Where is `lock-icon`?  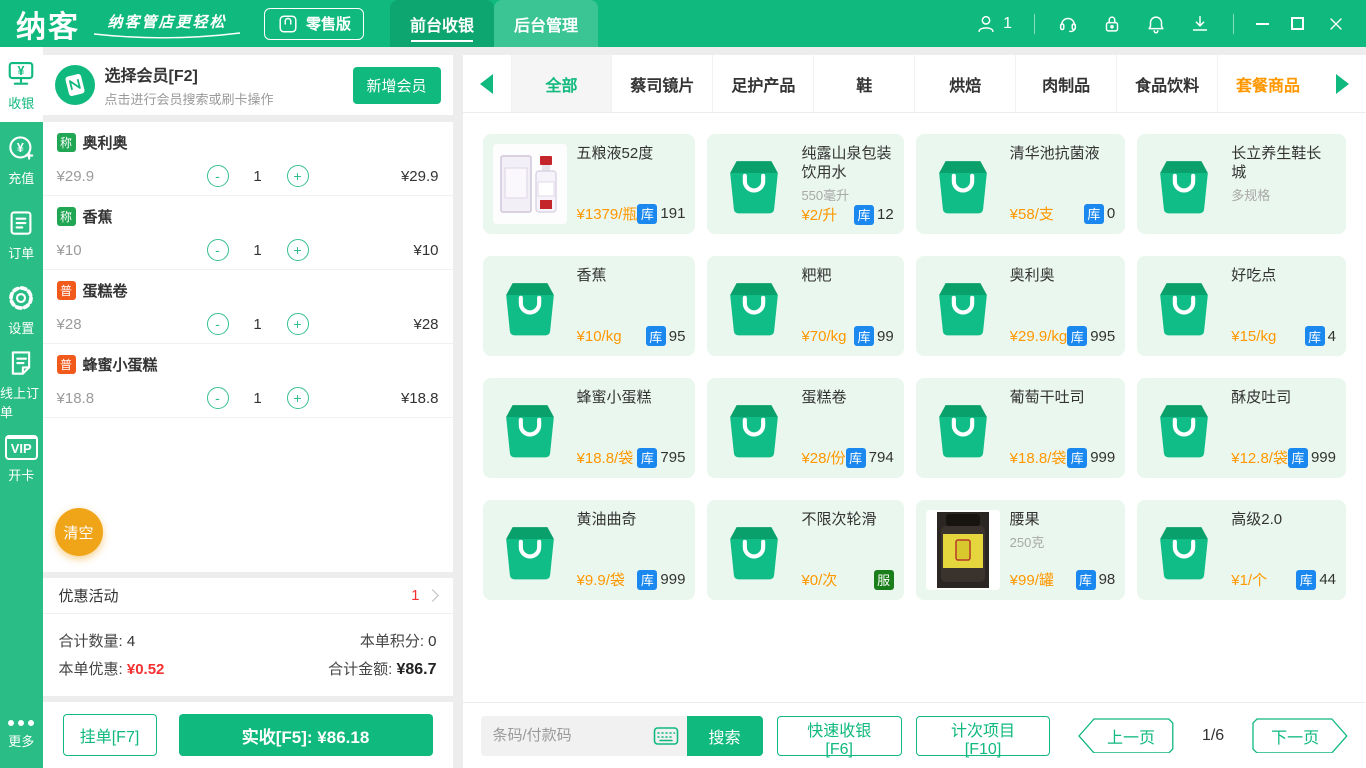
lock-icon is located at coordinates (1112, 24).